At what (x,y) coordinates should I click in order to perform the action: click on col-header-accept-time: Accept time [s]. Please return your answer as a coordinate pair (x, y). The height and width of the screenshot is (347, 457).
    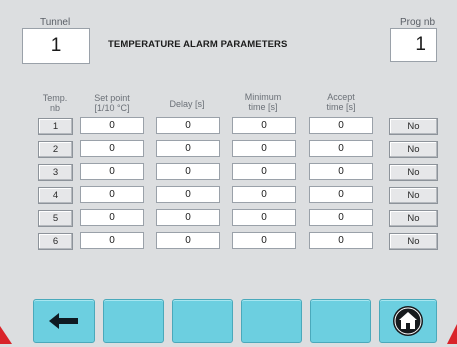
    Looking at the image, I should click on (341, 102).